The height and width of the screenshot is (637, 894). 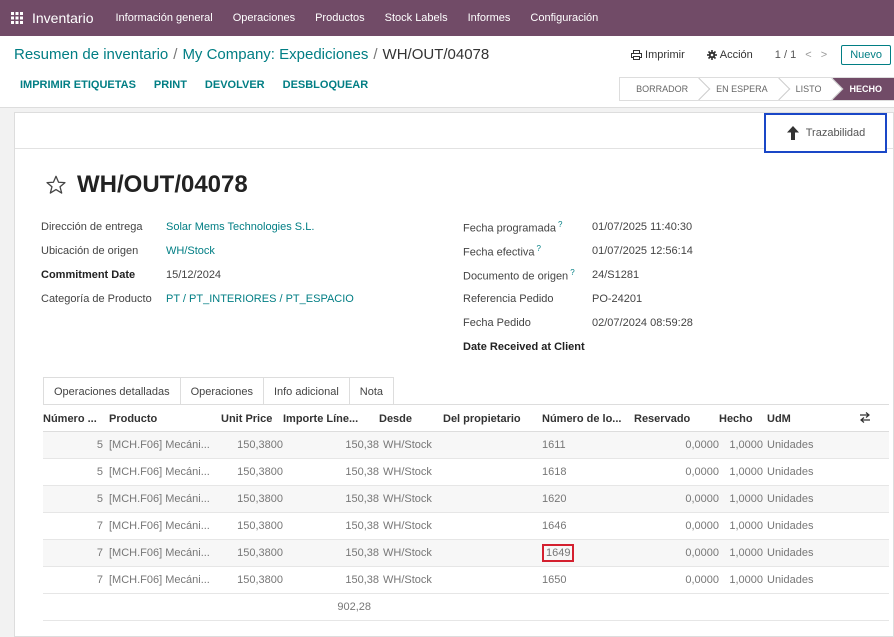 What do you see at coordinates (489, 18) in the screenshot?
I see `menu-item-informes: Informes` at bounding box center [489, 18].